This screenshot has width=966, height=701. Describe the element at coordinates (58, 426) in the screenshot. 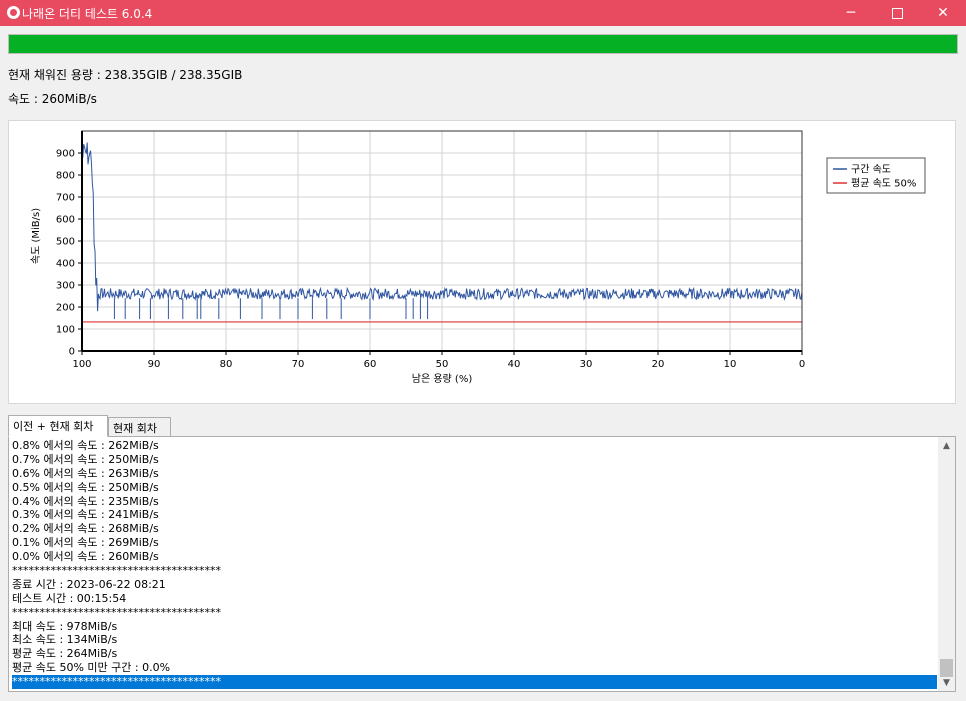

I see `tab-all-rounds: 이전 + 현재 회차` at that location.